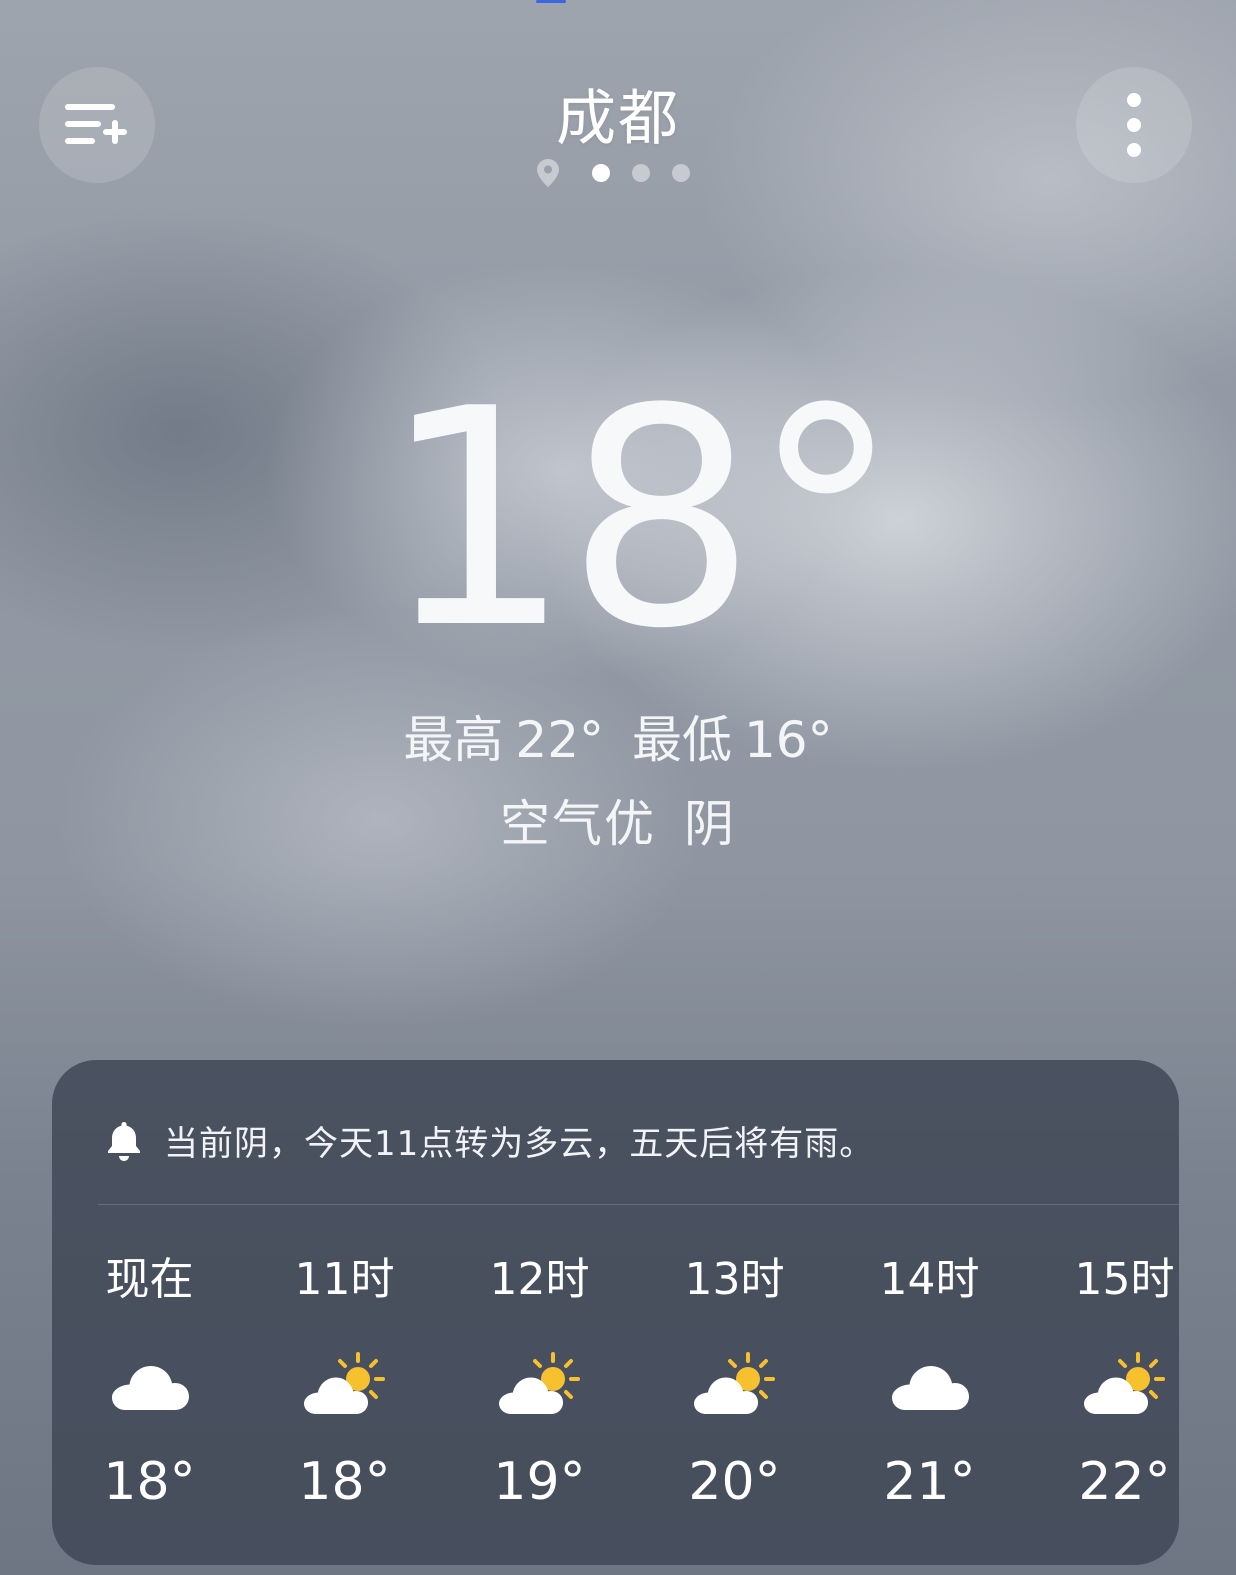 This screenshot has height=1575, width=1236. I want to click on hour-temp: 19°, so click(539, 1482).